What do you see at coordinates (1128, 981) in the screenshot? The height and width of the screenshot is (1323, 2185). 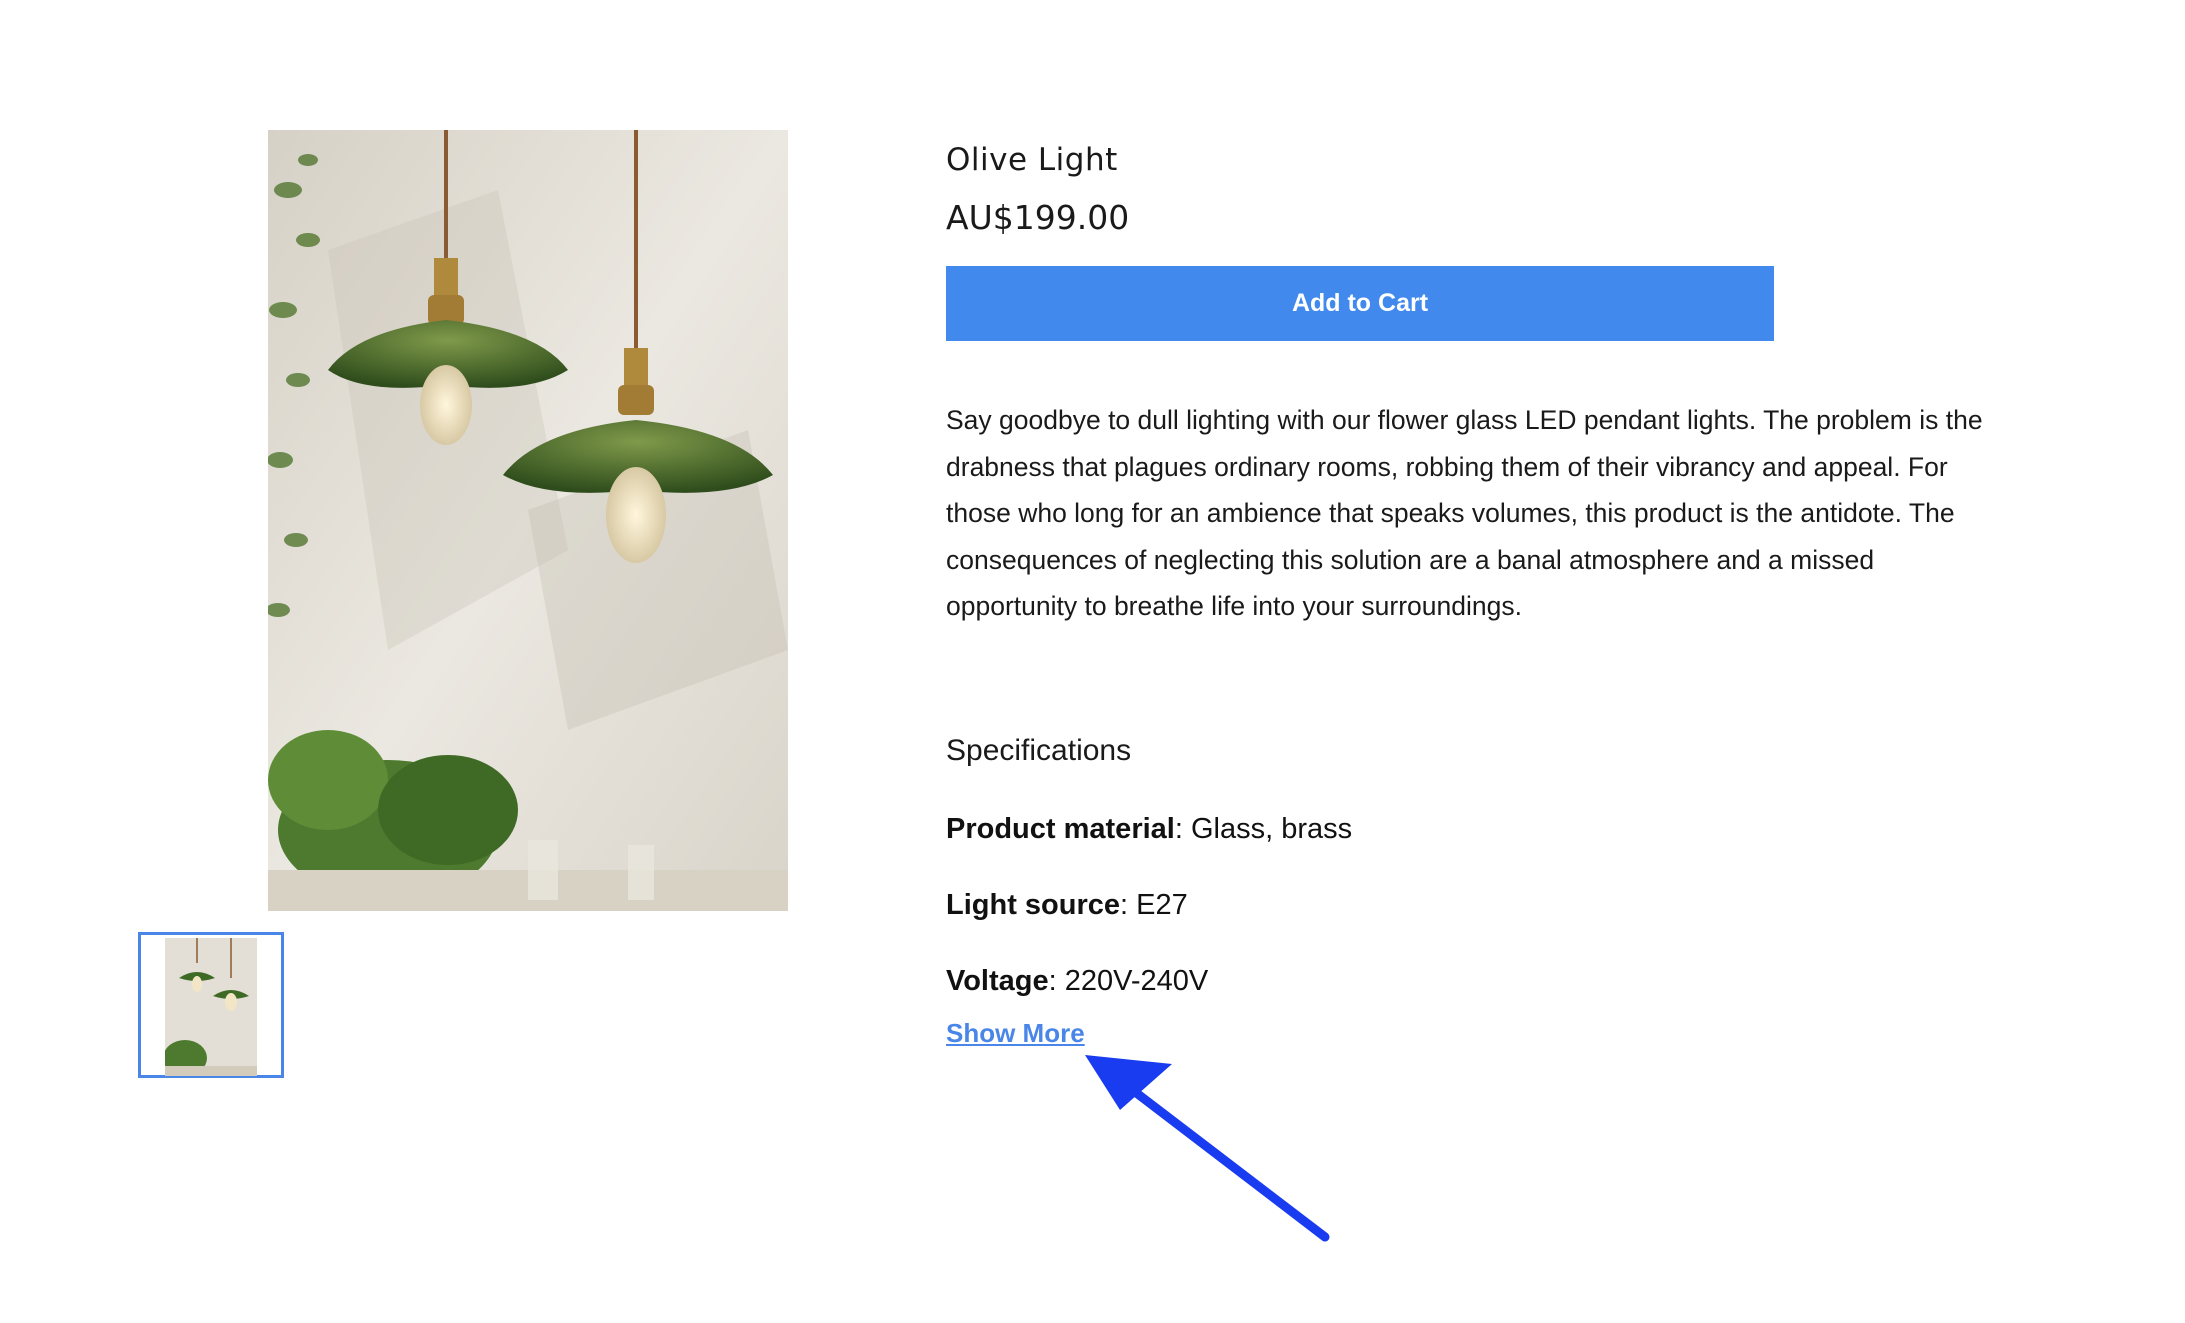 I see `spec-value: : 220V-240V` at bounding box center [1128, 981].